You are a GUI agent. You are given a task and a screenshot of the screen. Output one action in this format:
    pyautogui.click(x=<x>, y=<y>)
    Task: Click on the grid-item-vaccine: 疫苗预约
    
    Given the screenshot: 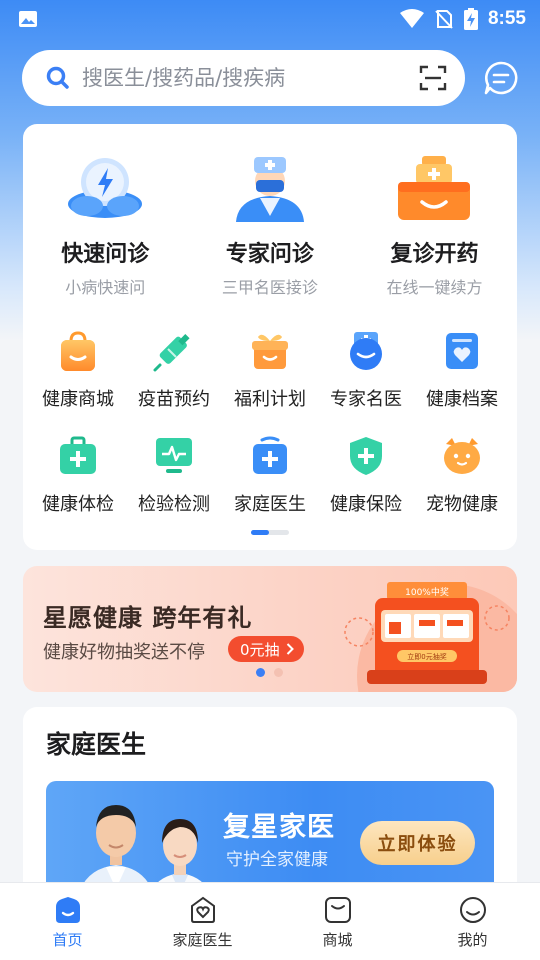 What is the action you would take?
    pyautogui.click(x=174, y=370)
    